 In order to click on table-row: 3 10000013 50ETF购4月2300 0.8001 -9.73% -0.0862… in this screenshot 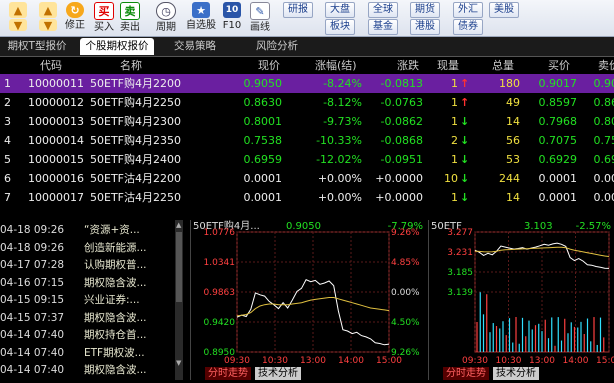, I will do `click(307, 121)`.